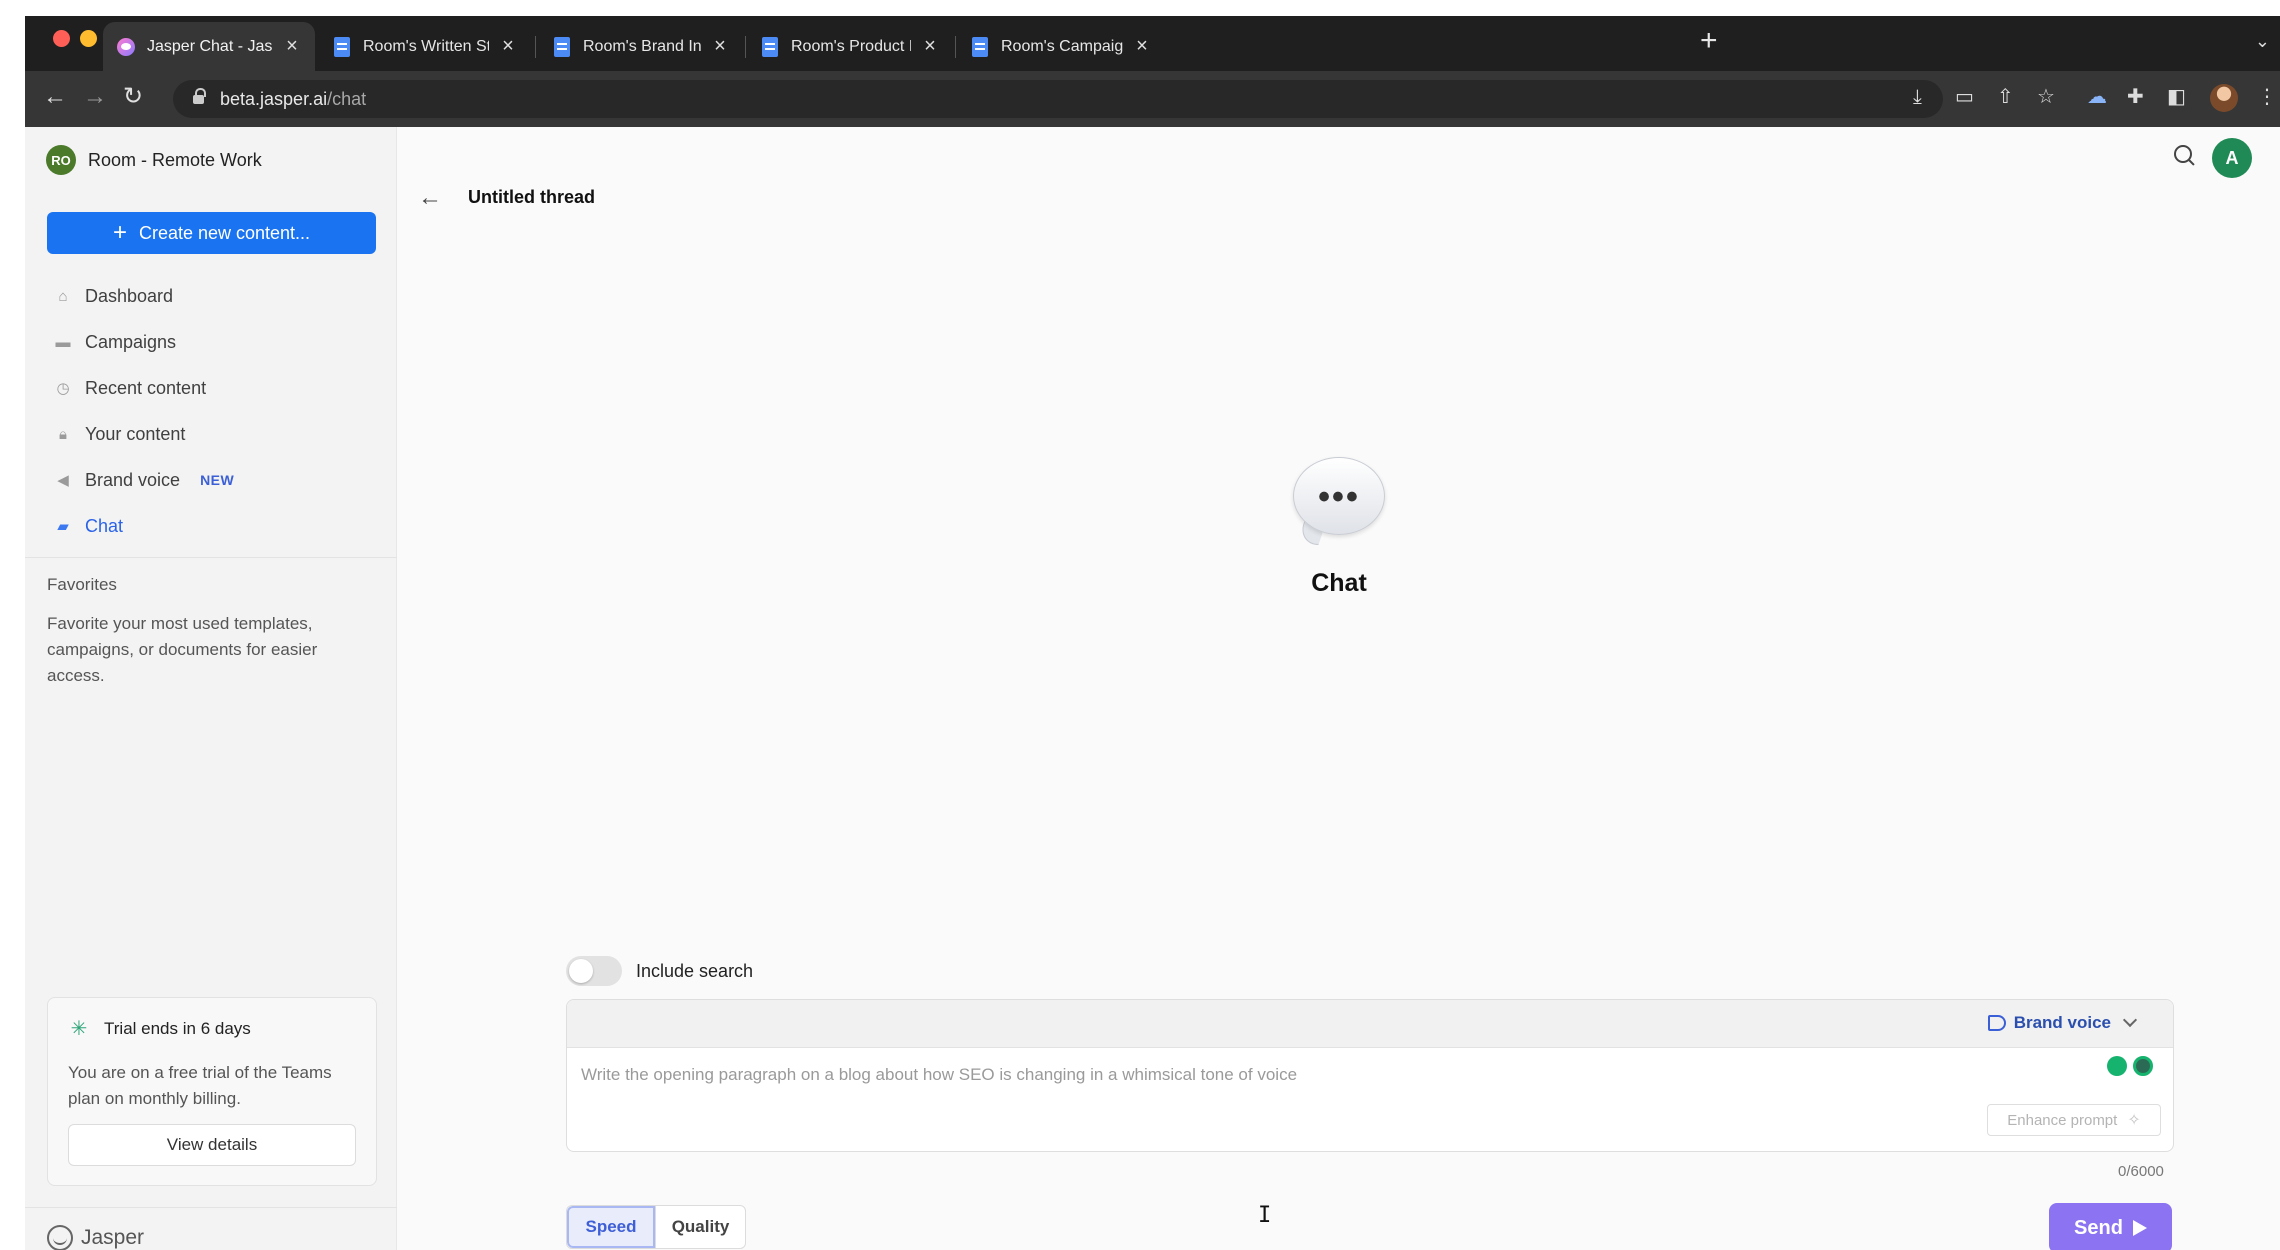 This screenshot has height=1250, width=2280. Describe the element at coordinates (63, 388) in the screenshot. I see `clock-icon: ◷` at that location.